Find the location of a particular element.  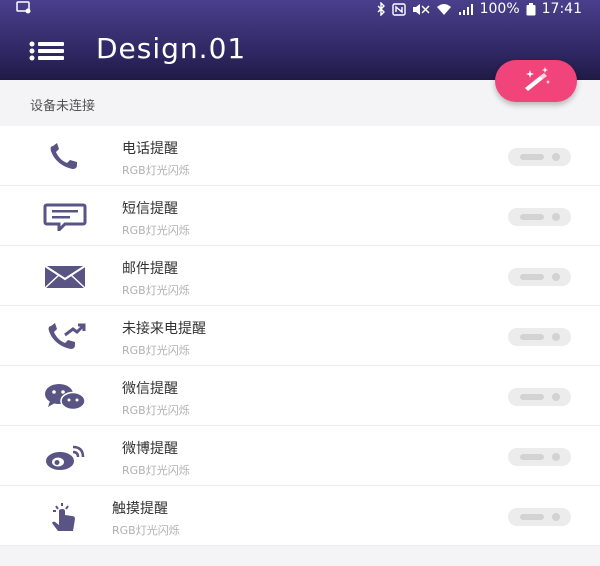

list-item-sms: 短信提醒 RGB灯光闪烁 is located at coordinates (300, 216).